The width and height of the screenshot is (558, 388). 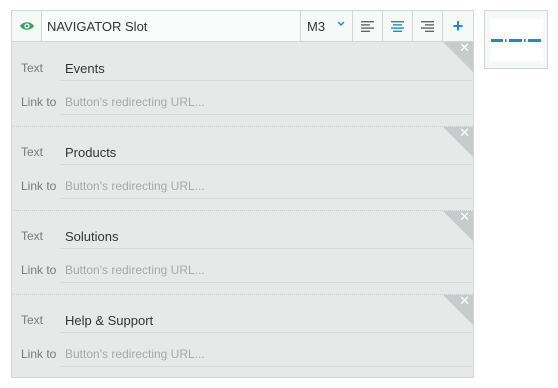 I want to click on preview-canvas, so click(x=516, y=40).